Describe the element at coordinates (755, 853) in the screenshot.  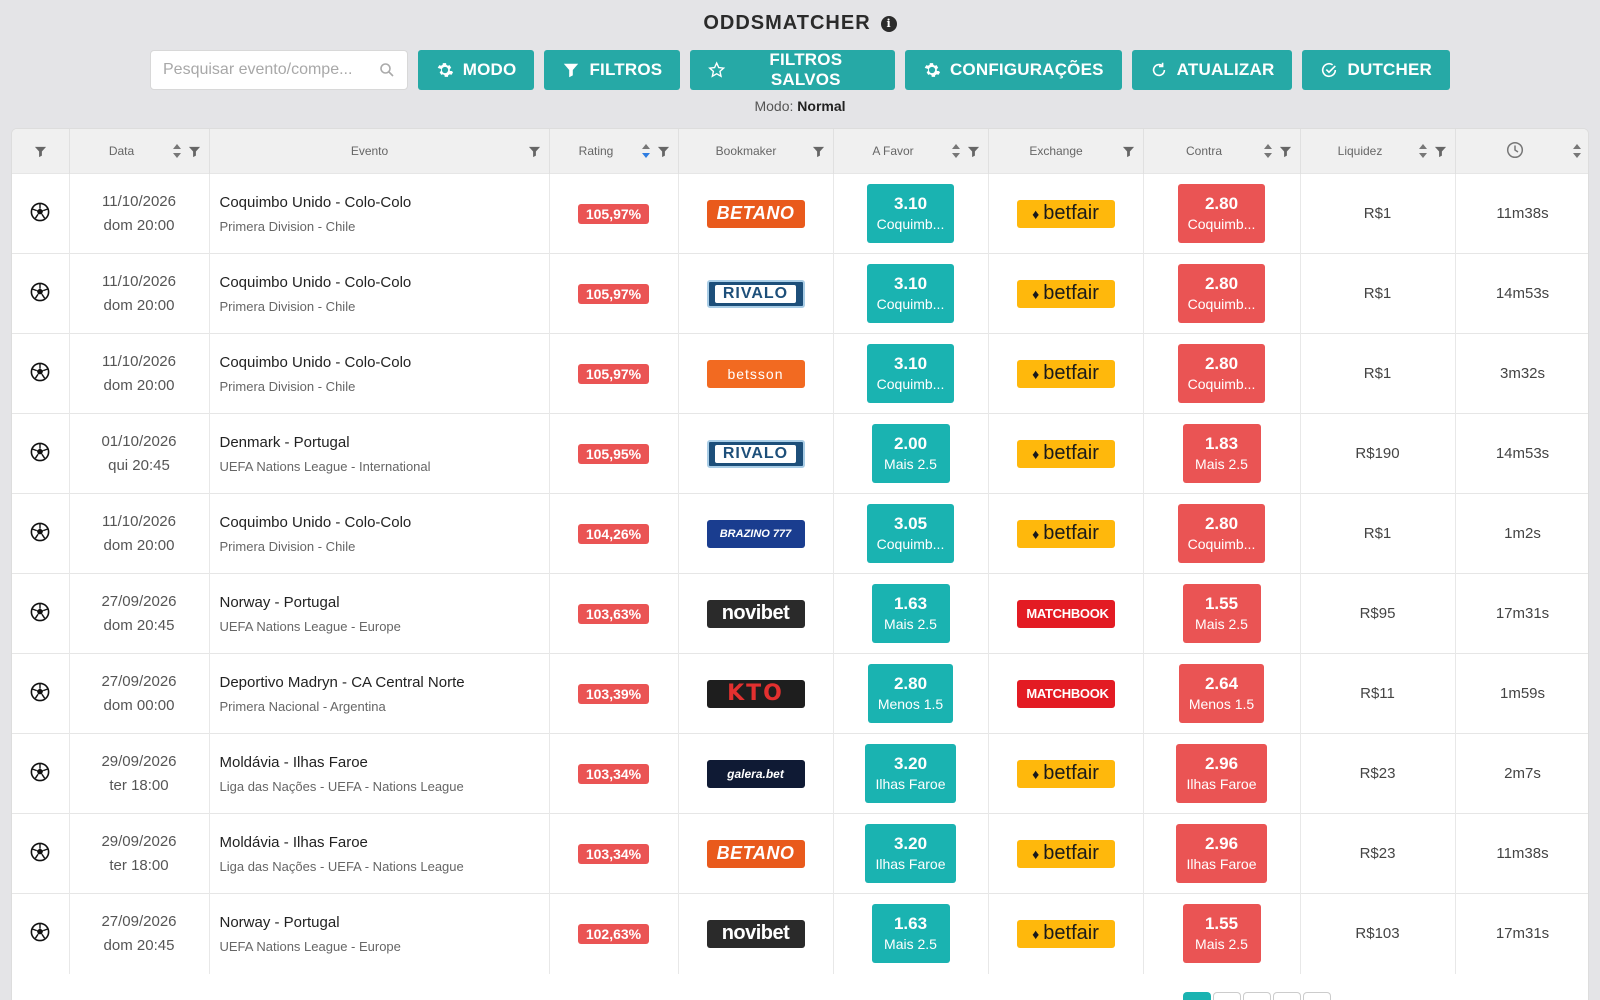
I see `bookmaker-logo: BETANO` at that location.